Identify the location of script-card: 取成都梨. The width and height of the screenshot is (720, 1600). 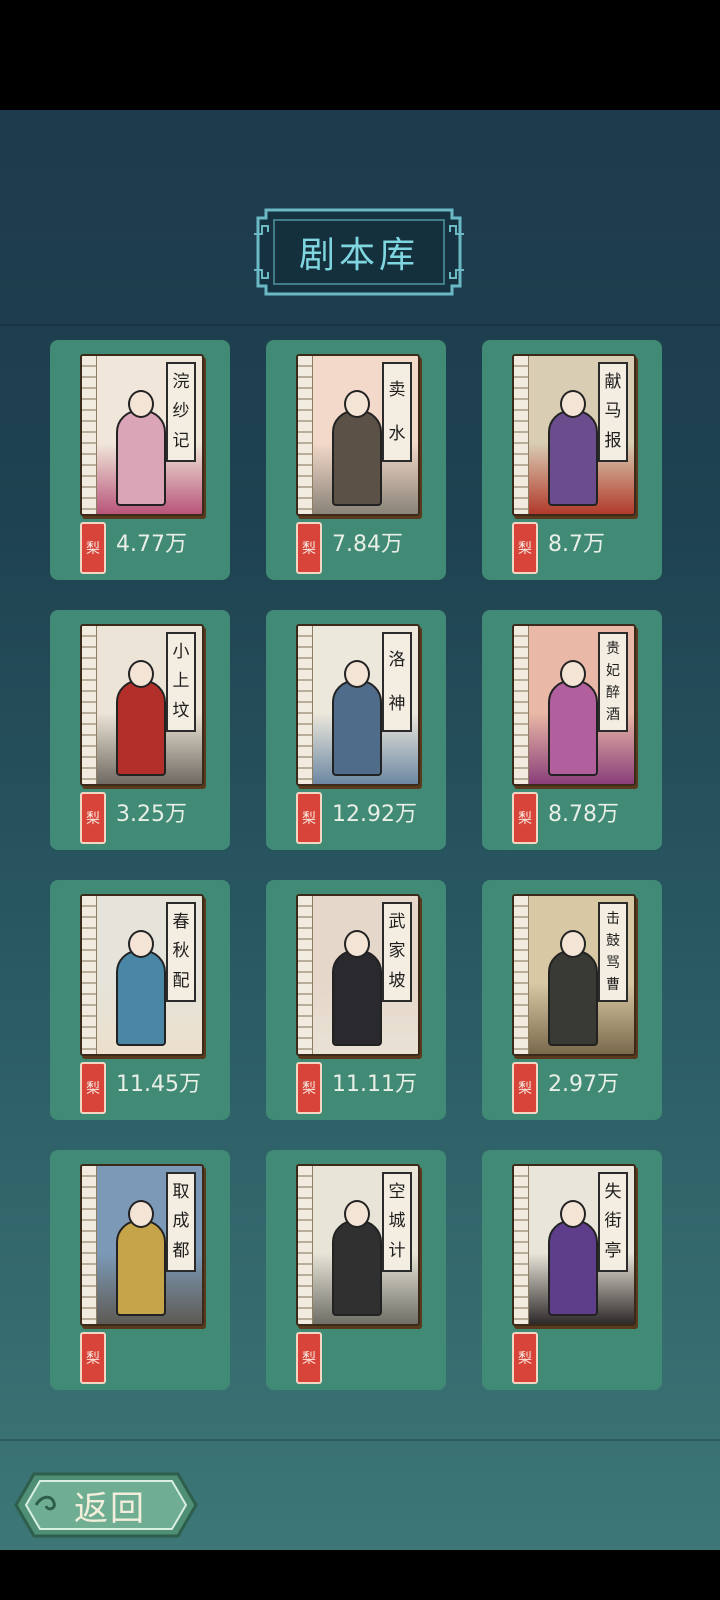
(140, 1270).